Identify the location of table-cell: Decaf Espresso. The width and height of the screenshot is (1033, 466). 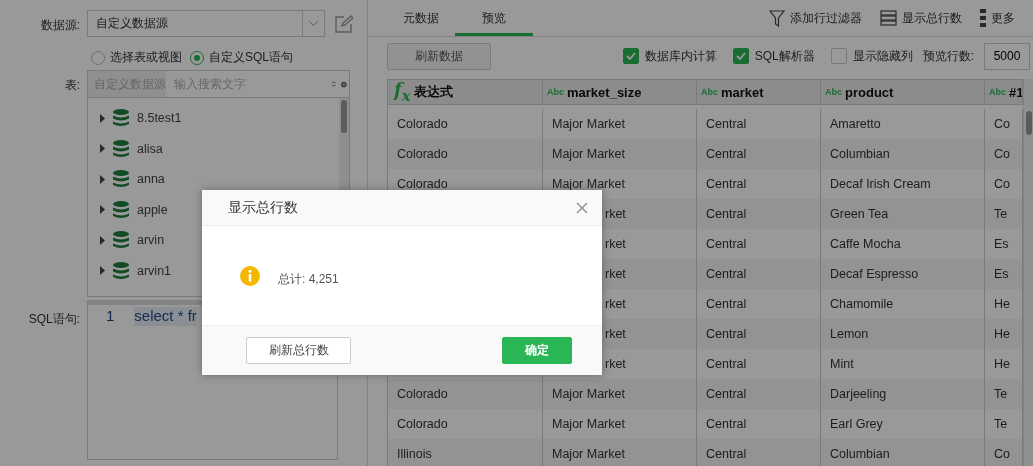
(874, 274).